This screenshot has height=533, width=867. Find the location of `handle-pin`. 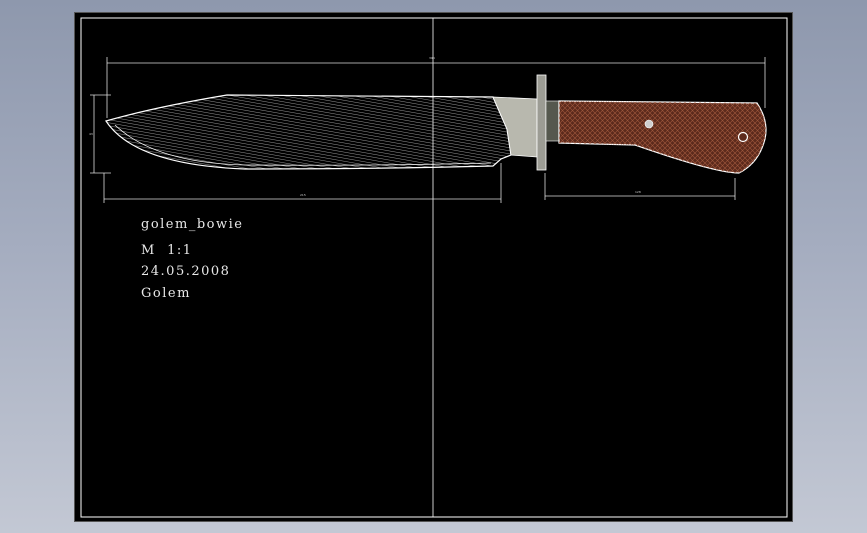

handle-pin is located at coordinates (649, 124).